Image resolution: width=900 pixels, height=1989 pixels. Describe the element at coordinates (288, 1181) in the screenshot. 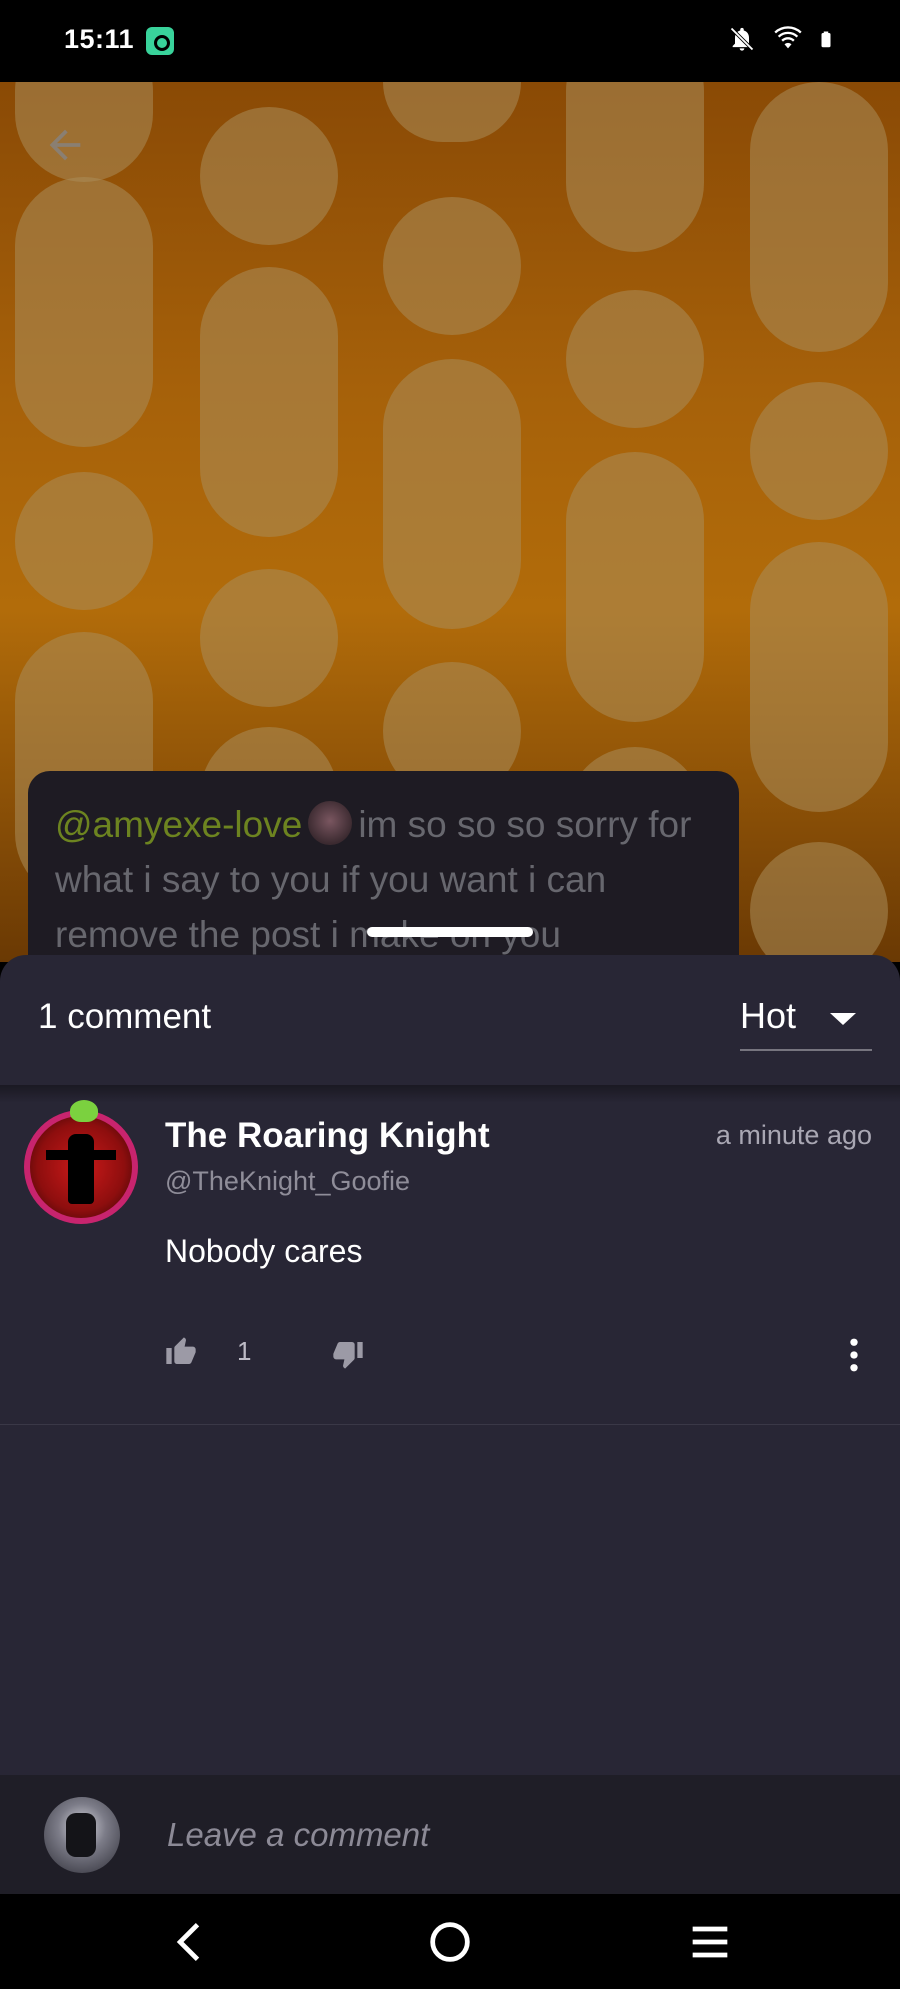

I see `comment-handle: @TheKnight_Goofie` at that location.